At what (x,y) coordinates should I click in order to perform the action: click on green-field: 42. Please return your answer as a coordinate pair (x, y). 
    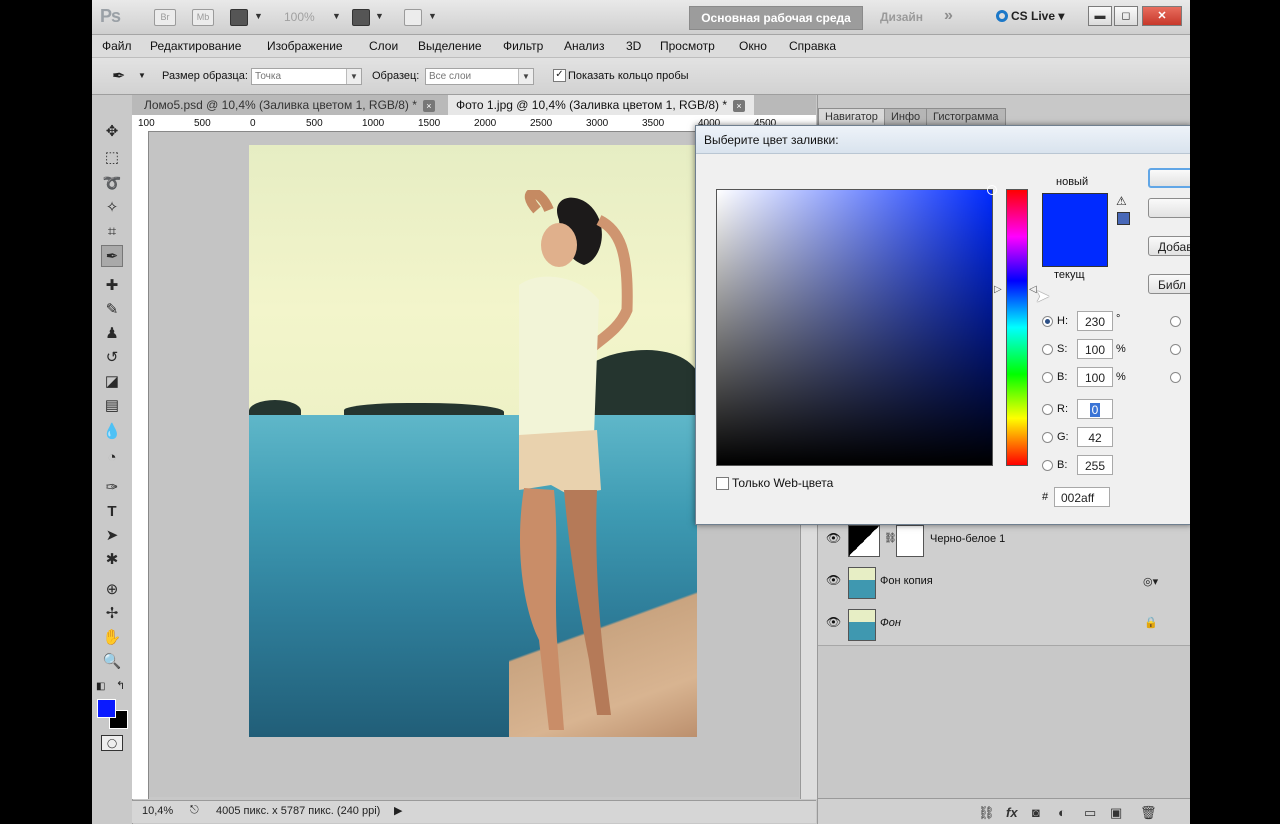
    Looking at the image, I should click on (1095, 437).